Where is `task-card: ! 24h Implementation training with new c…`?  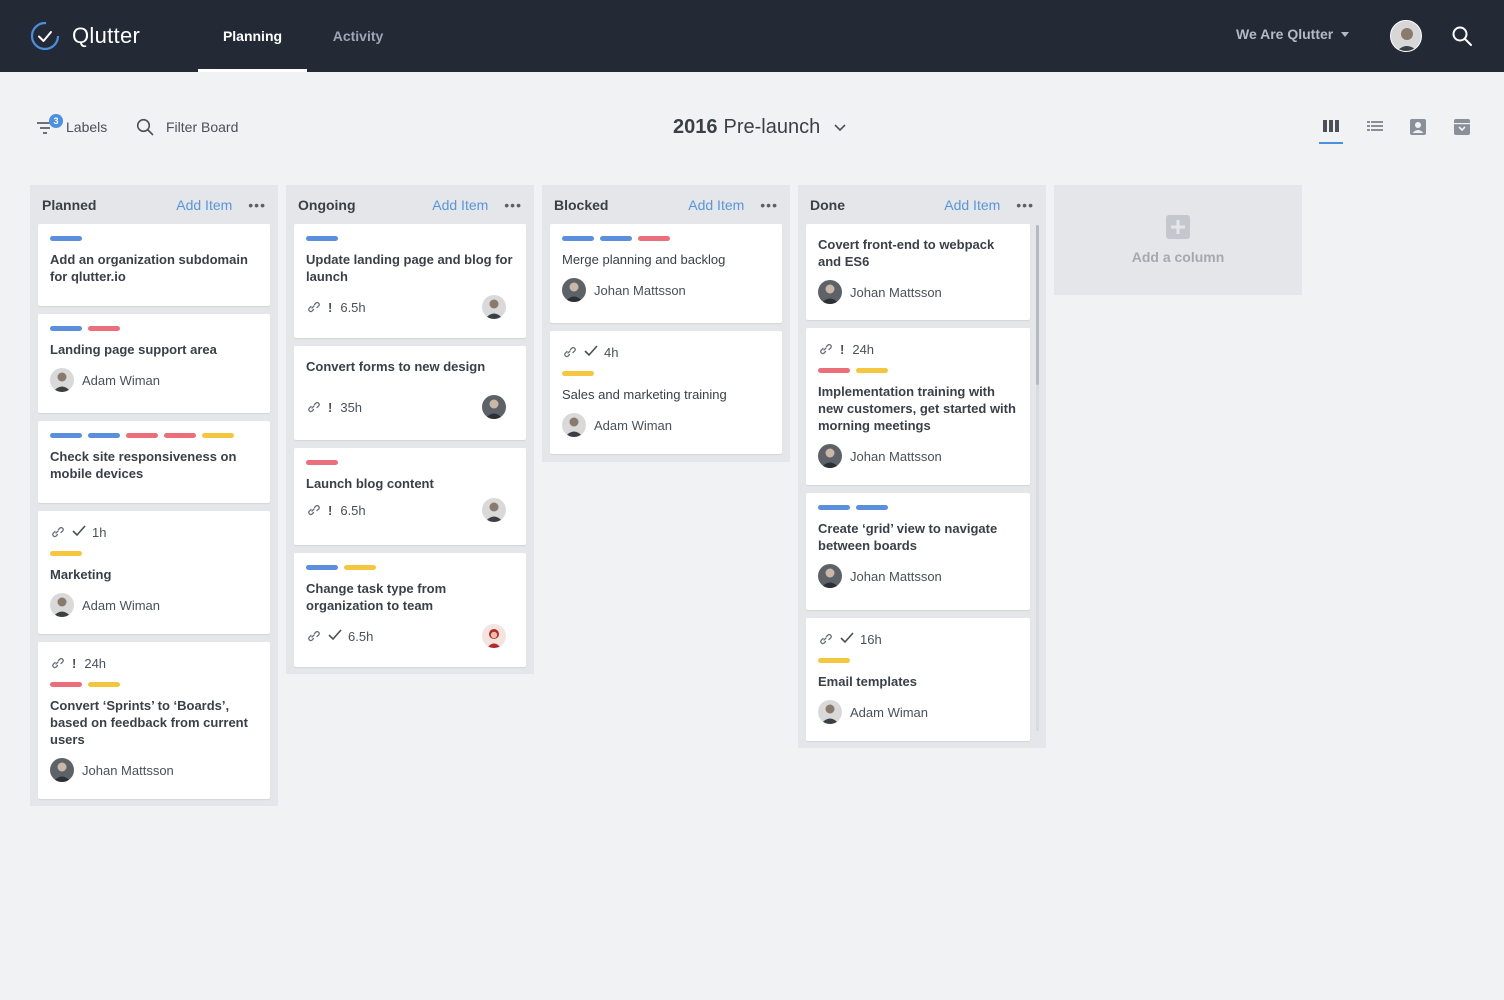 task-card: ! 24h Implementation training with new c… is located at coordinates (918, 406).